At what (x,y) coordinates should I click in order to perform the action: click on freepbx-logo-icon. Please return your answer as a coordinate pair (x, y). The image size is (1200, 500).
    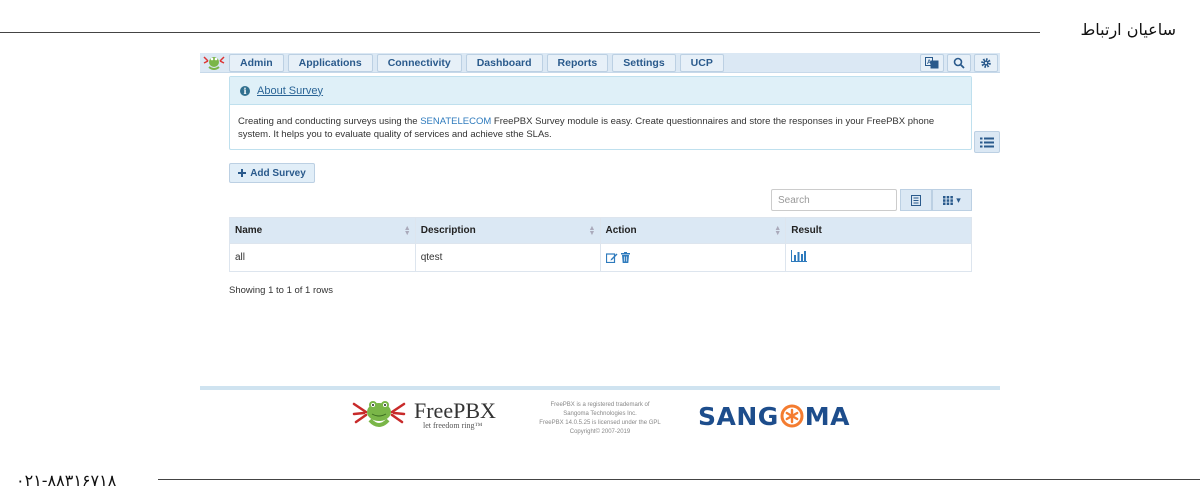
    Looking at the image, I should click on (379, 415).